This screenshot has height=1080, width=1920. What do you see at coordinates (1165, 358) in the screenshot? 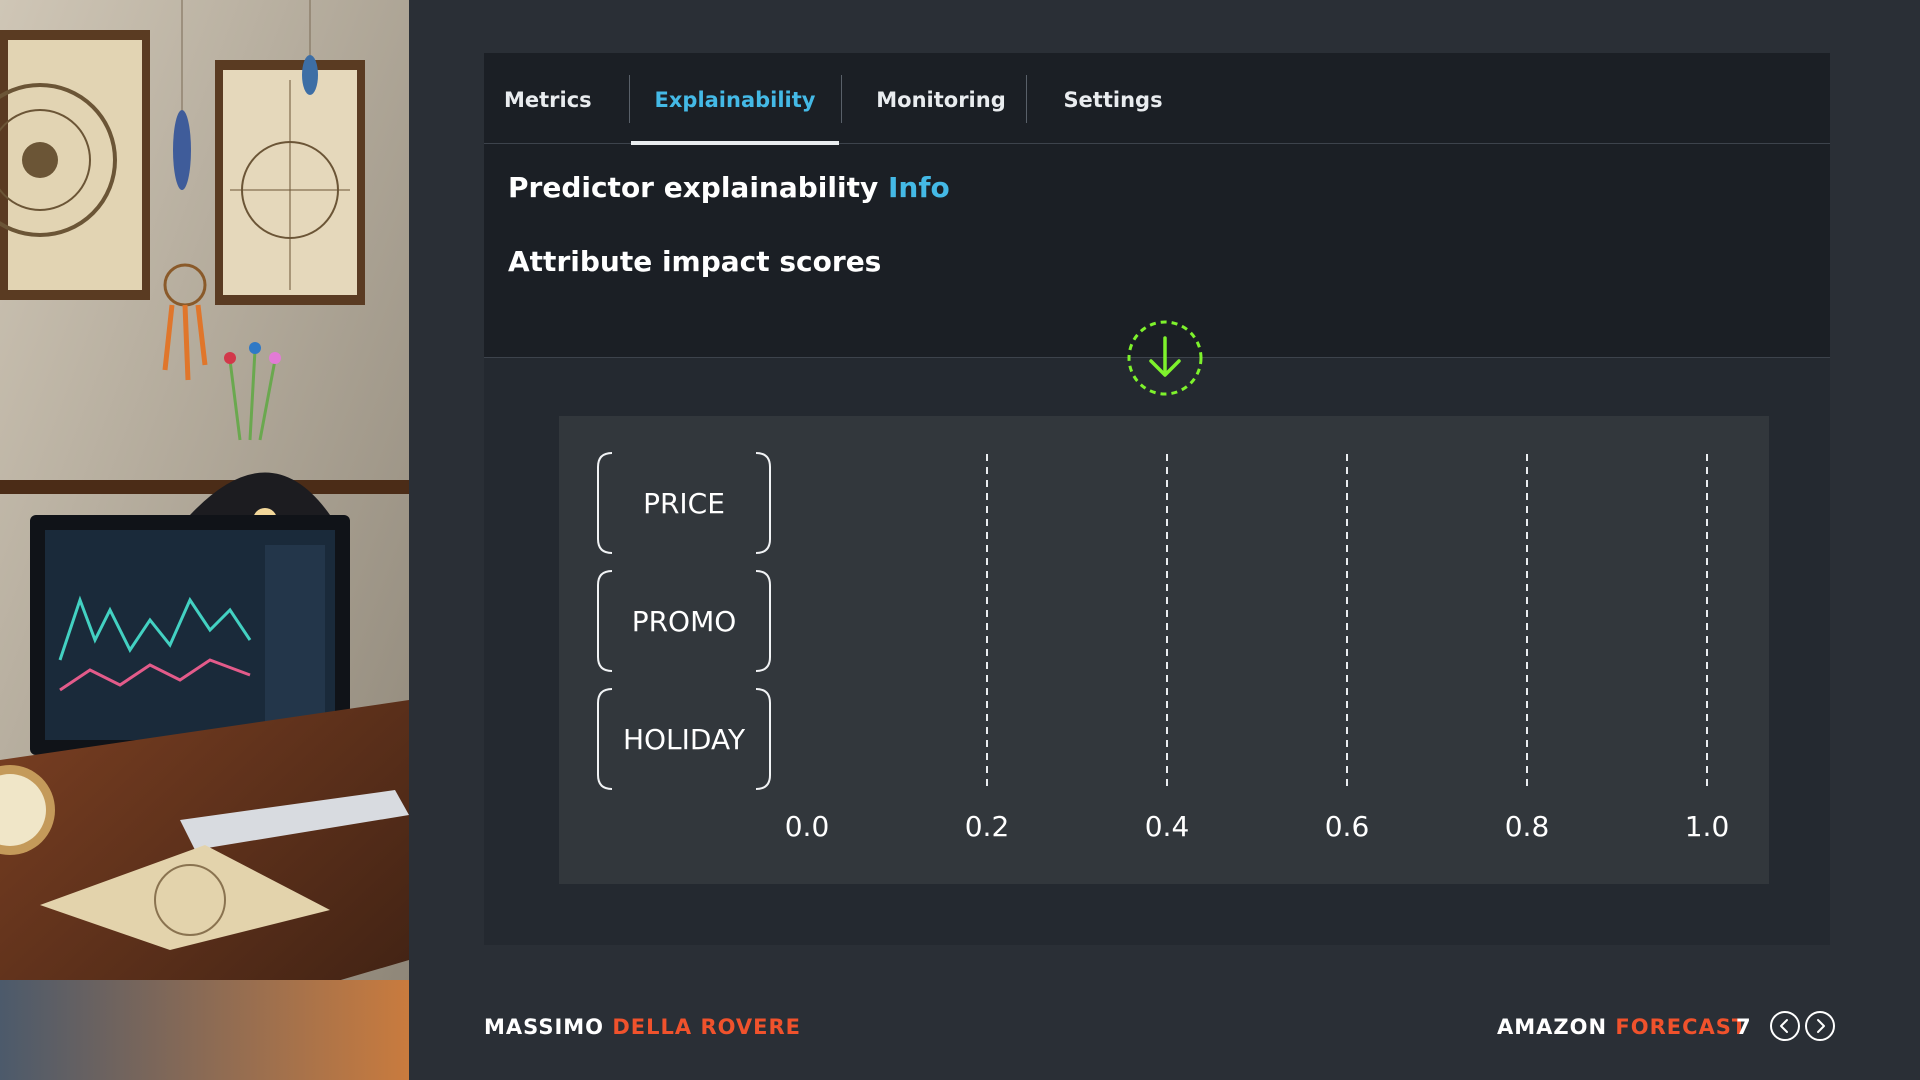
I see `download-arrow-icon` at bounding box center [1165, 358].